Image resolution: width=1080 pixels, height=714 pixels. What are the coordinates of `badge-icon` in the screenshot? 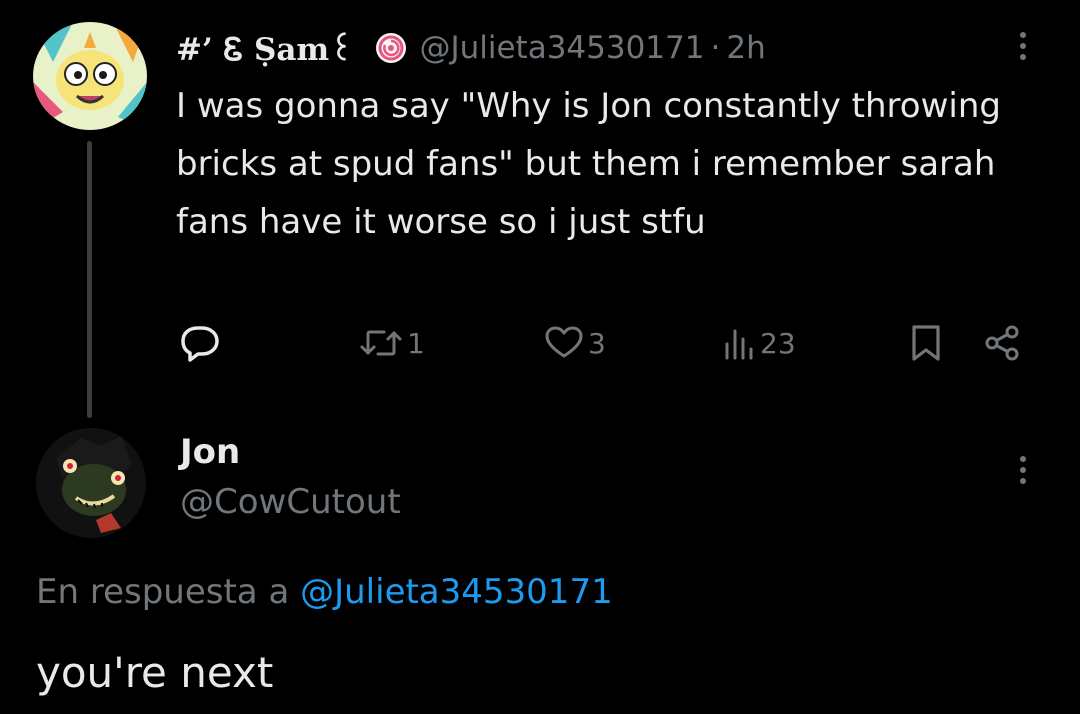 It's located at (391, 48).